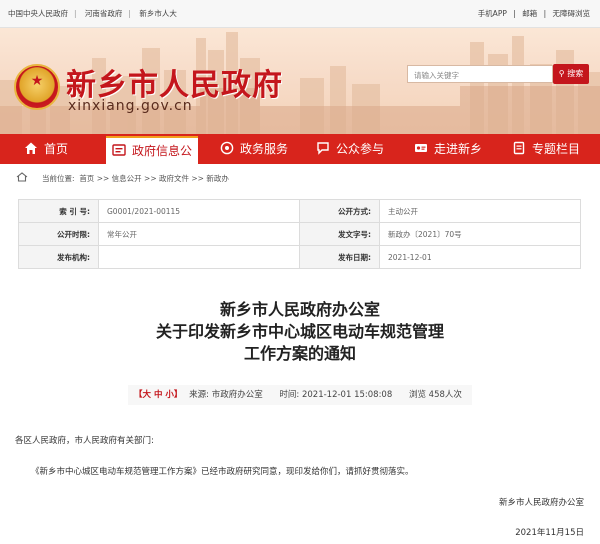 This screenshot has height=544, width=600. What do you see at coordinates (300, 179) in the screenshot?
I see `breadcrumb: 当前位置: 首页 >> 信息公开 >> 政府文件 >> 新政办` at bounding box center [300, 179].